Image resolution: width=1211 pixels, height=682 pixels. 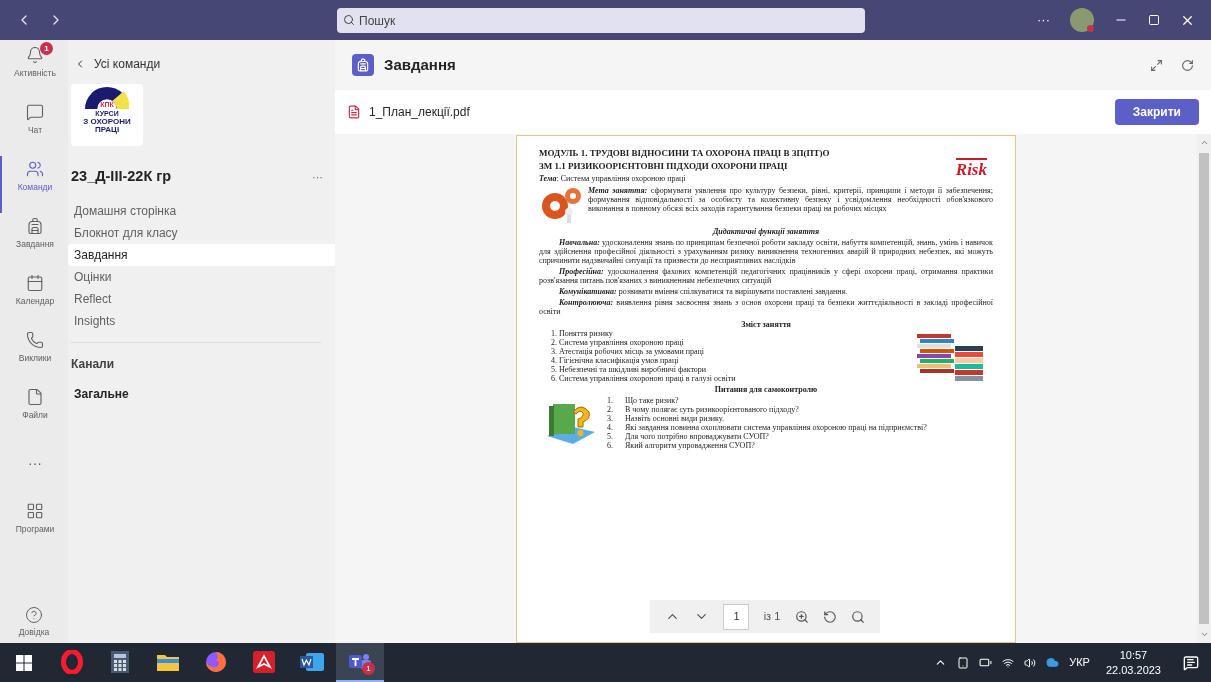 I want to click on speaker-icon, so click(x=1030, y=662).